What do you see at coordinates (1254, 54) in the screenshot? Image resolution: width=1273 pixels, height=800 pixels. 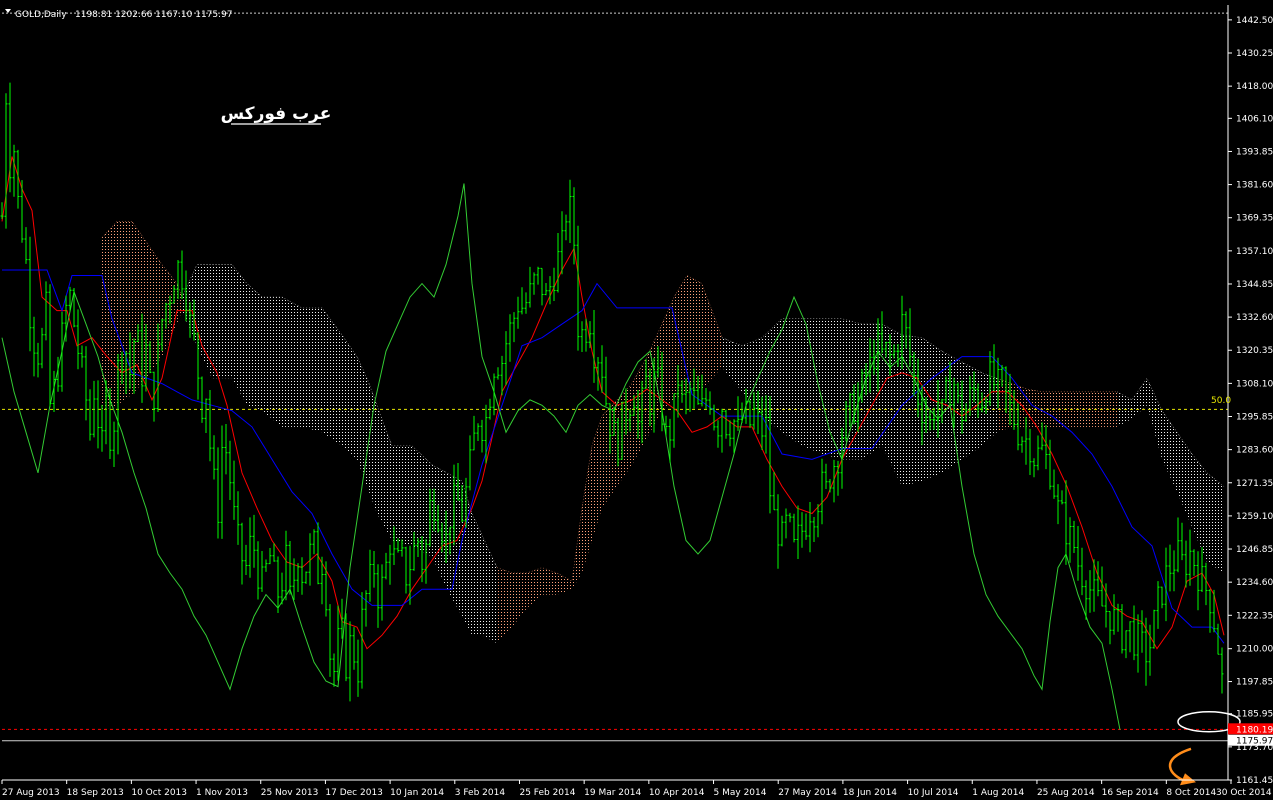 I see `y-tick-label: 1430.25` at bounding box center [1254, 54].